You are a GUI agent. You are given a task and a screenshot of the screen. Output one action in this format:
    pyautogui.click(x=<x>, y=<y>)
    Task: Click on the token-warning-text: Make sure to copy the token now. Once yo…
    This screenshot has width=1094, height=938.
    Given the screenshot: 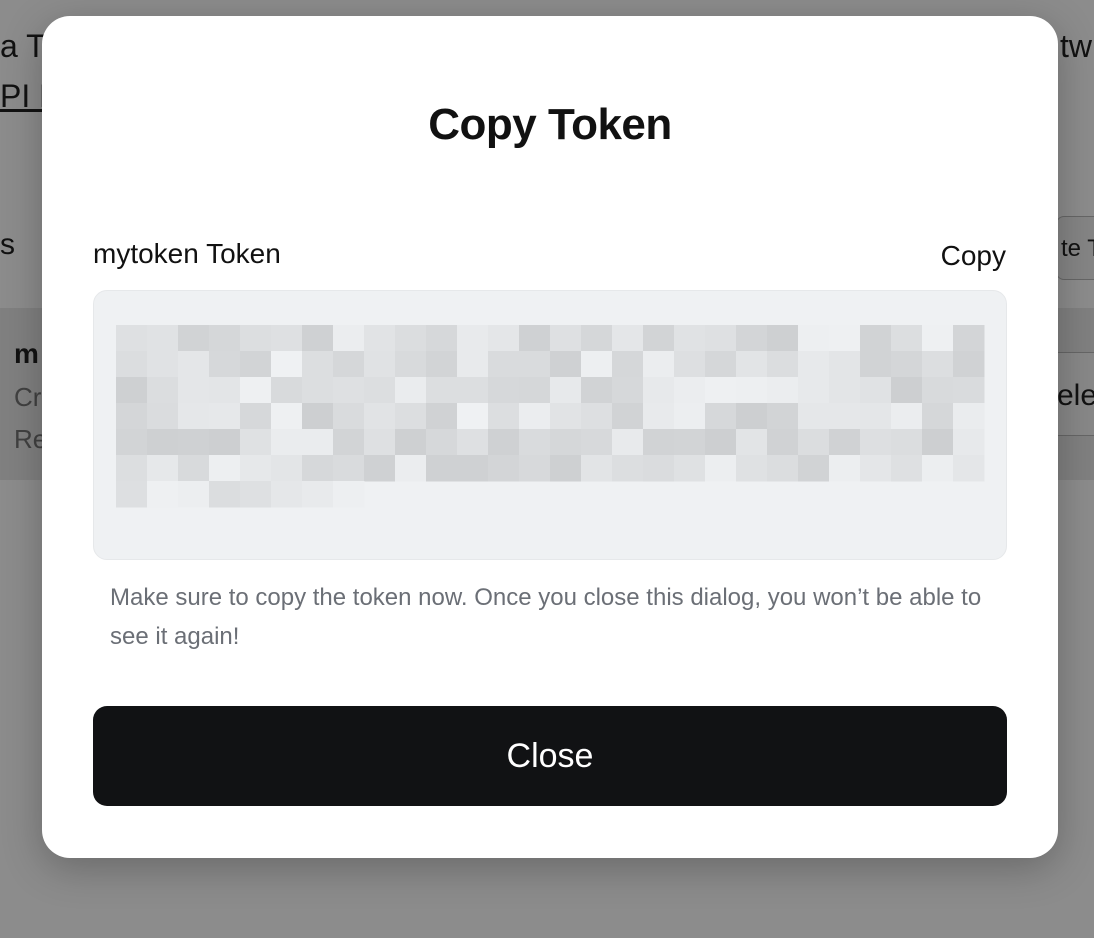 What is the action you would take?
    pyautogui.click(x=546, y=617)
    